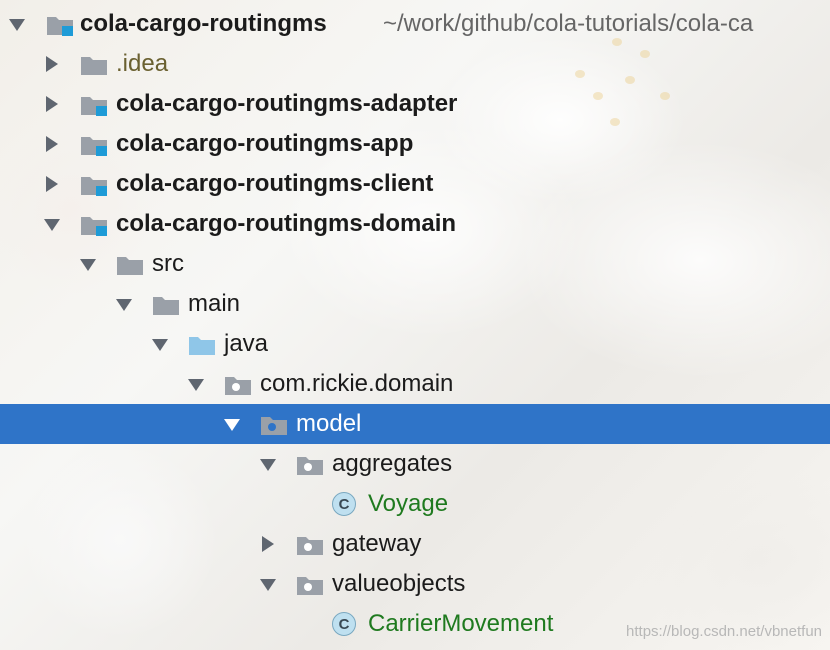 The image size is (830, 650). Describe the element at coordinates (461, 623) in the screenshot. I see `carriermovement-class-label: CarrierMovement` at that location.